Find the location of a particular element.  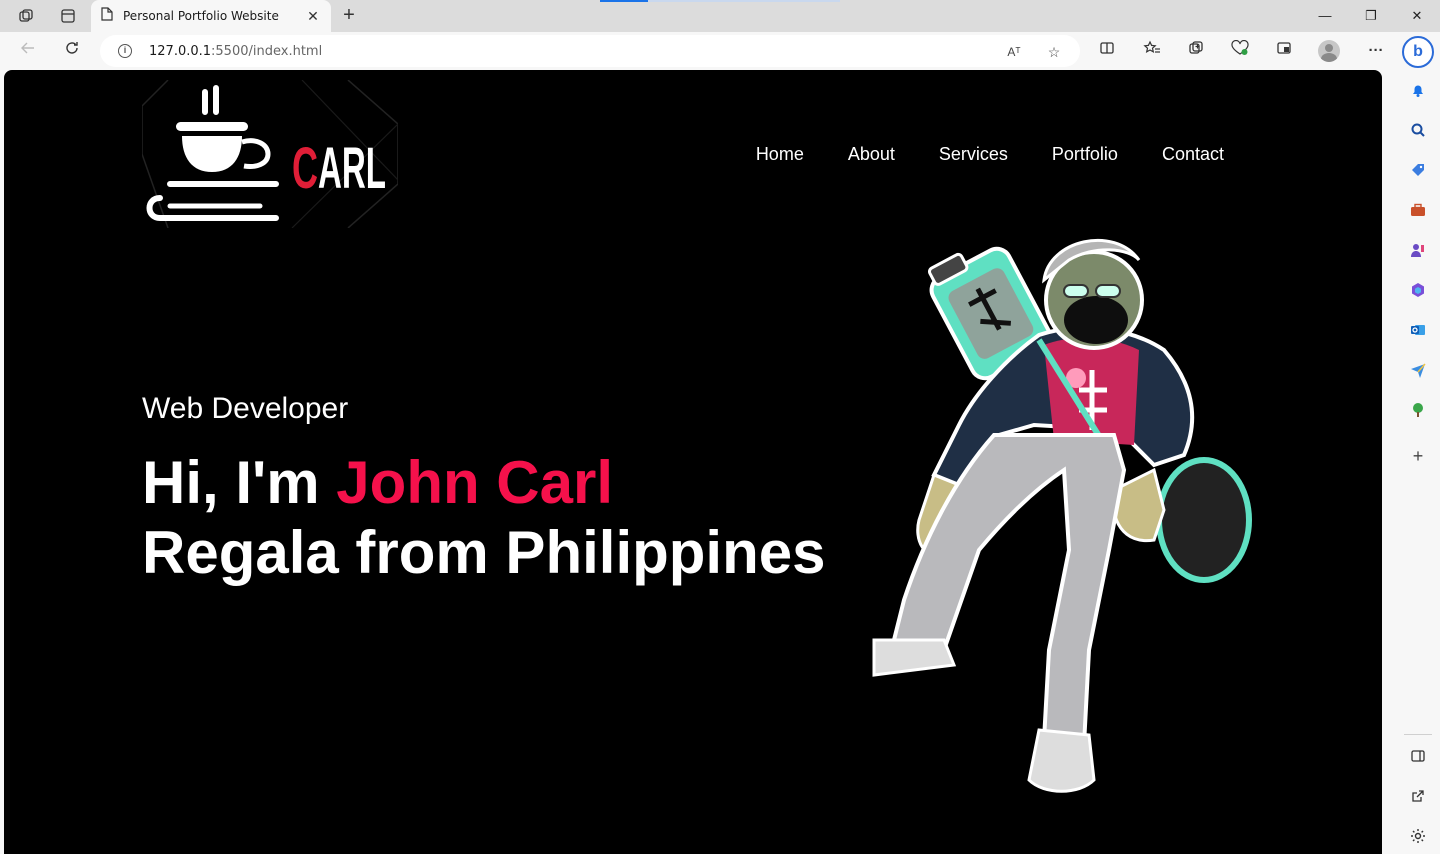

back-button is located at coordinates (28, 51).